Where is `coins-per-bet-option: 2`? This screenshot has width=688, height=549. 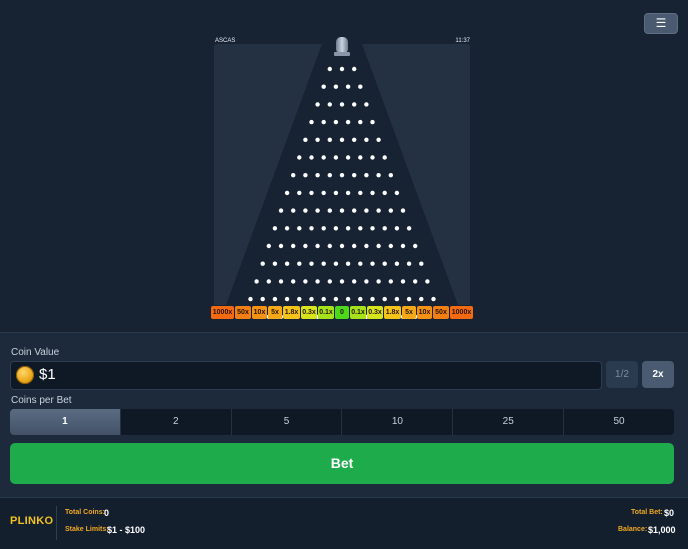 coins-per-bet-option: 2 is located at coordinates (175, 422).